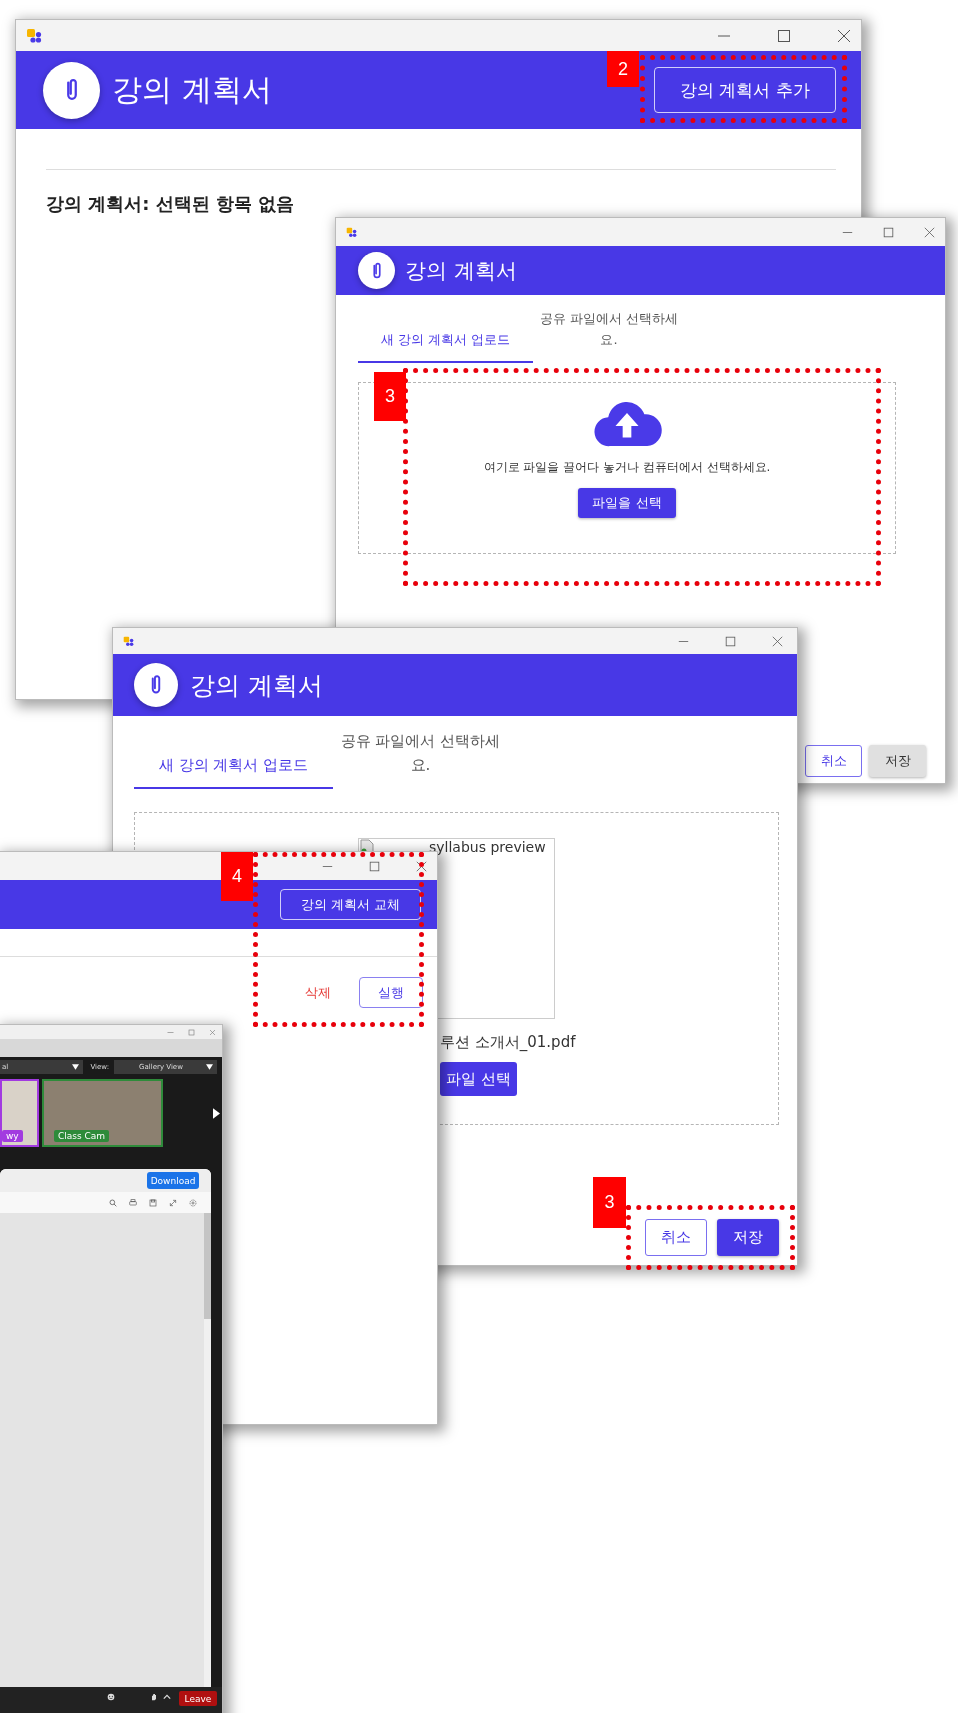 Image resolution: width=958 pixels, height=1713 pixels. What do you see at coordinates (171, 204) in the screenshot?
I see `status-text: 강의 계획서: 선택된 항목 없음` at bounding box center [171, 204].